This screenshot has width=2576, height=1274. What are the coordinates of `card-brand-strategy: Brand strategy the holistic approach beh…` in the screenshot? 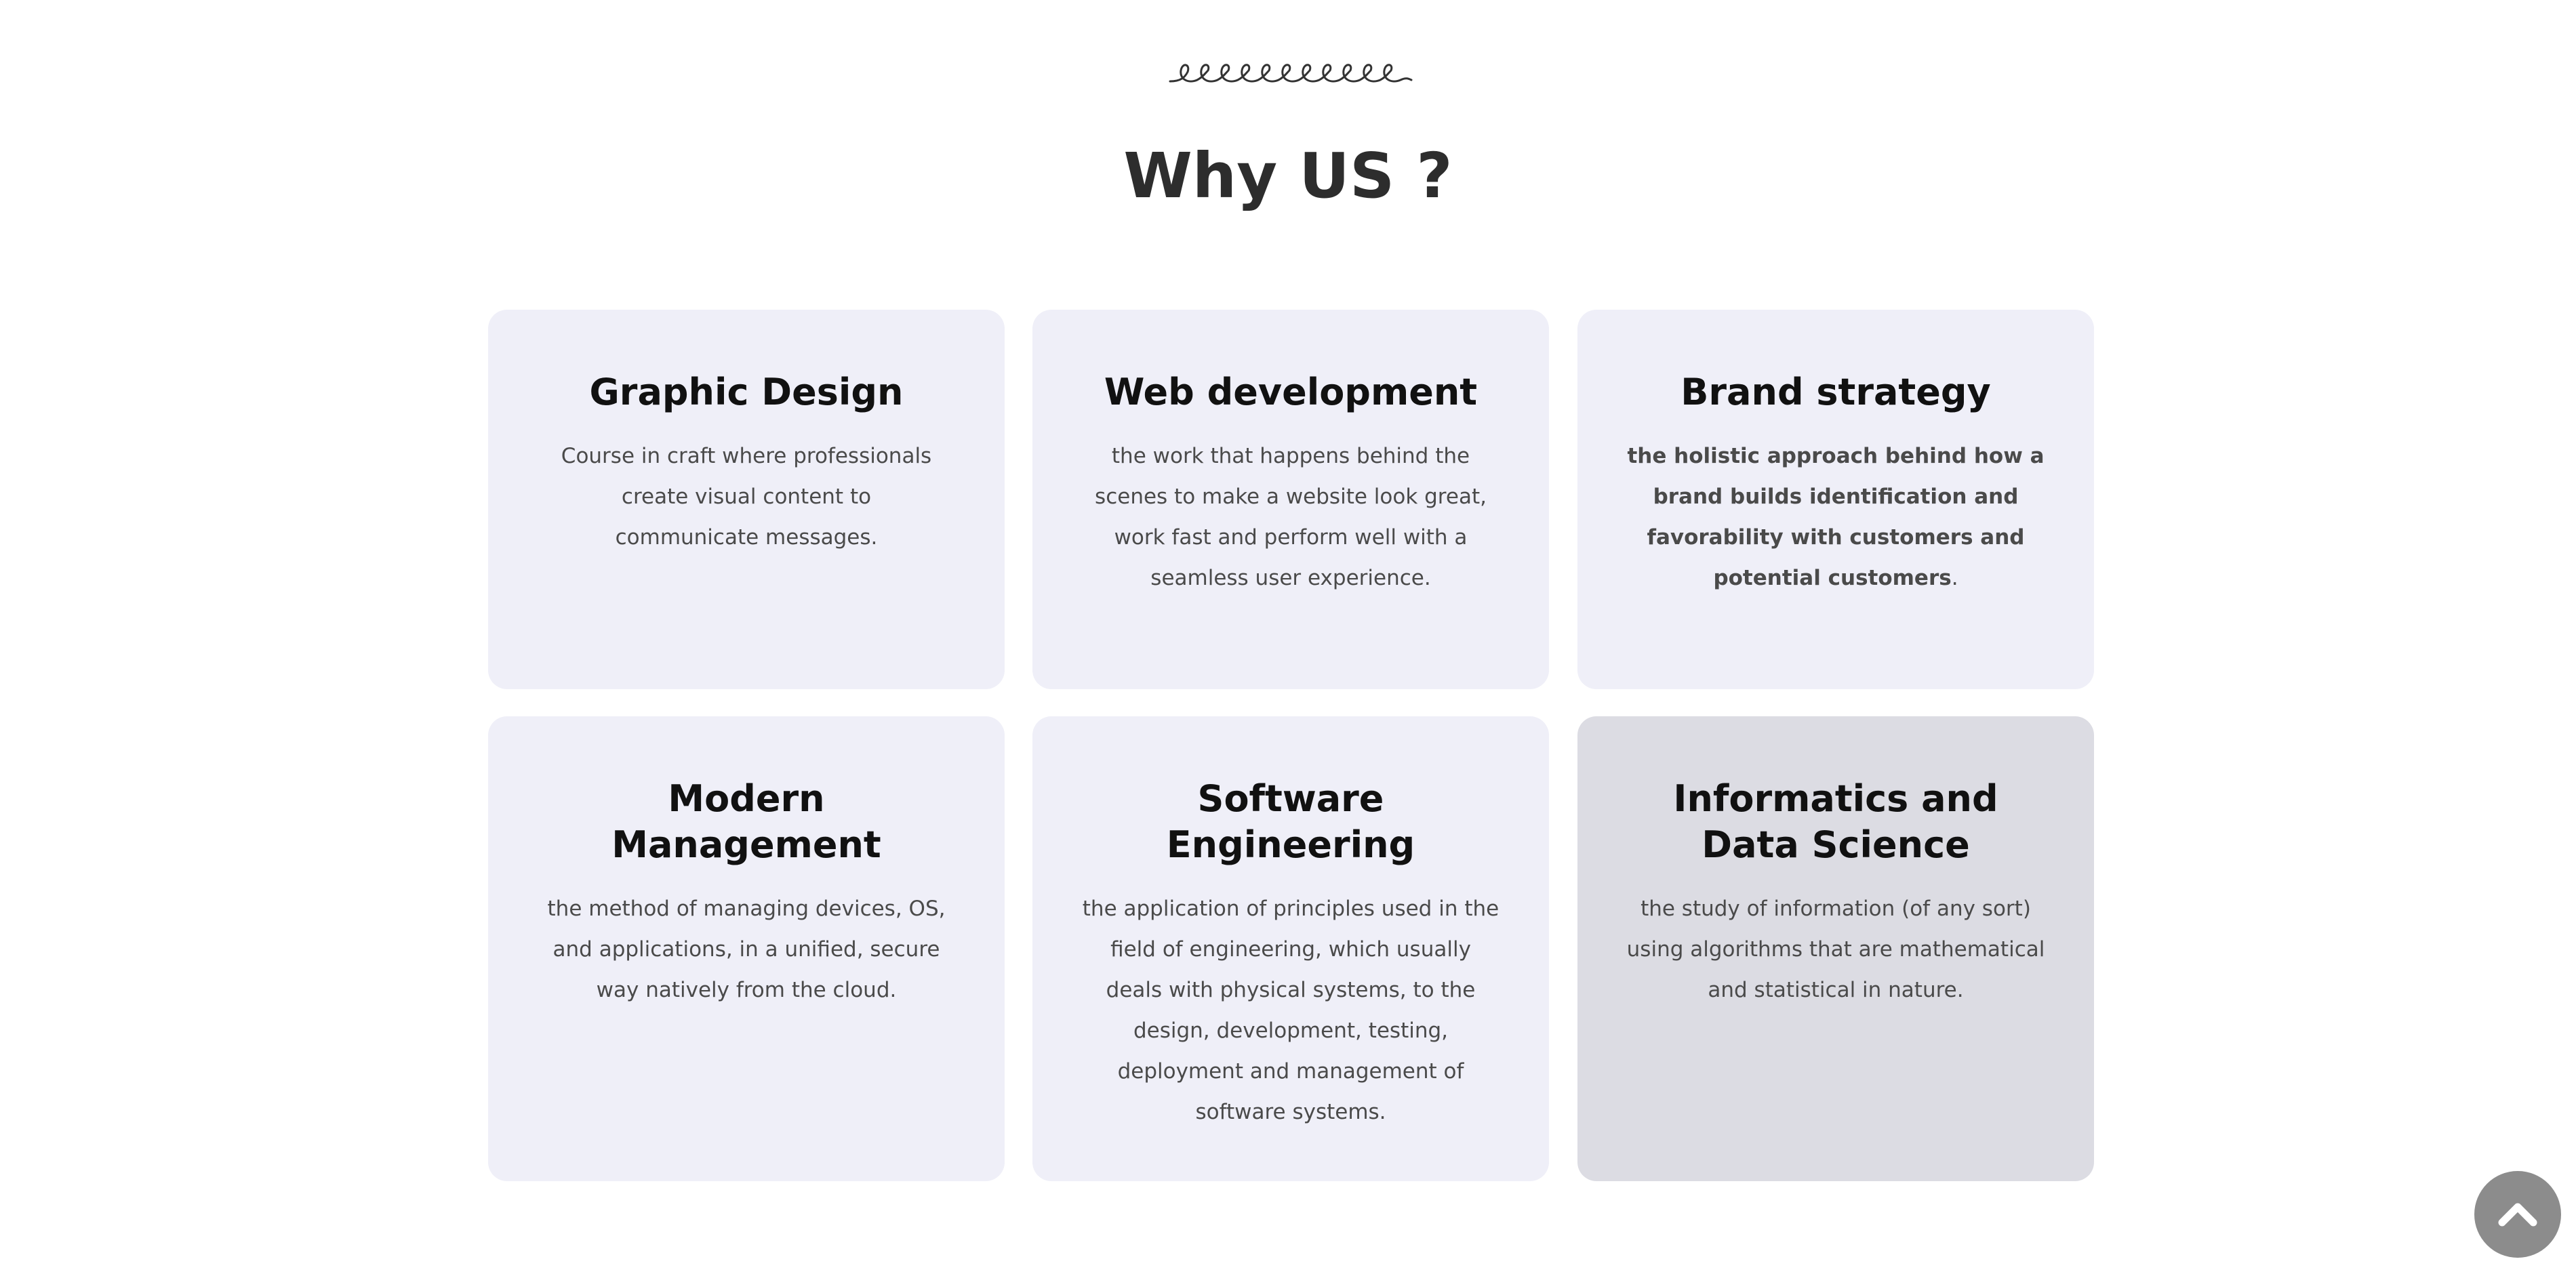 It's located at (1835, 499).